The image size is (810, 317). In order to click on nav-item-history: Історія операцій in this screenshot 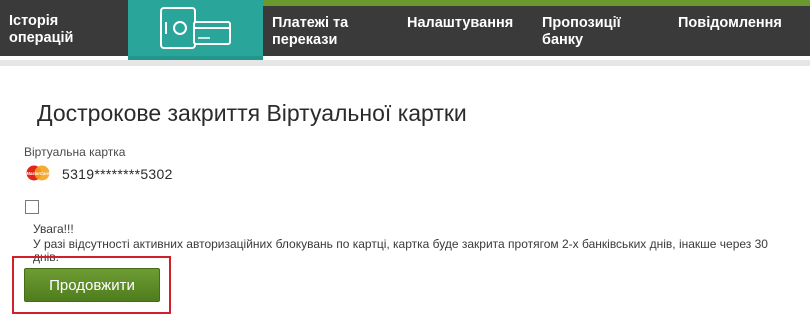, I will do `click(64, 28)`.